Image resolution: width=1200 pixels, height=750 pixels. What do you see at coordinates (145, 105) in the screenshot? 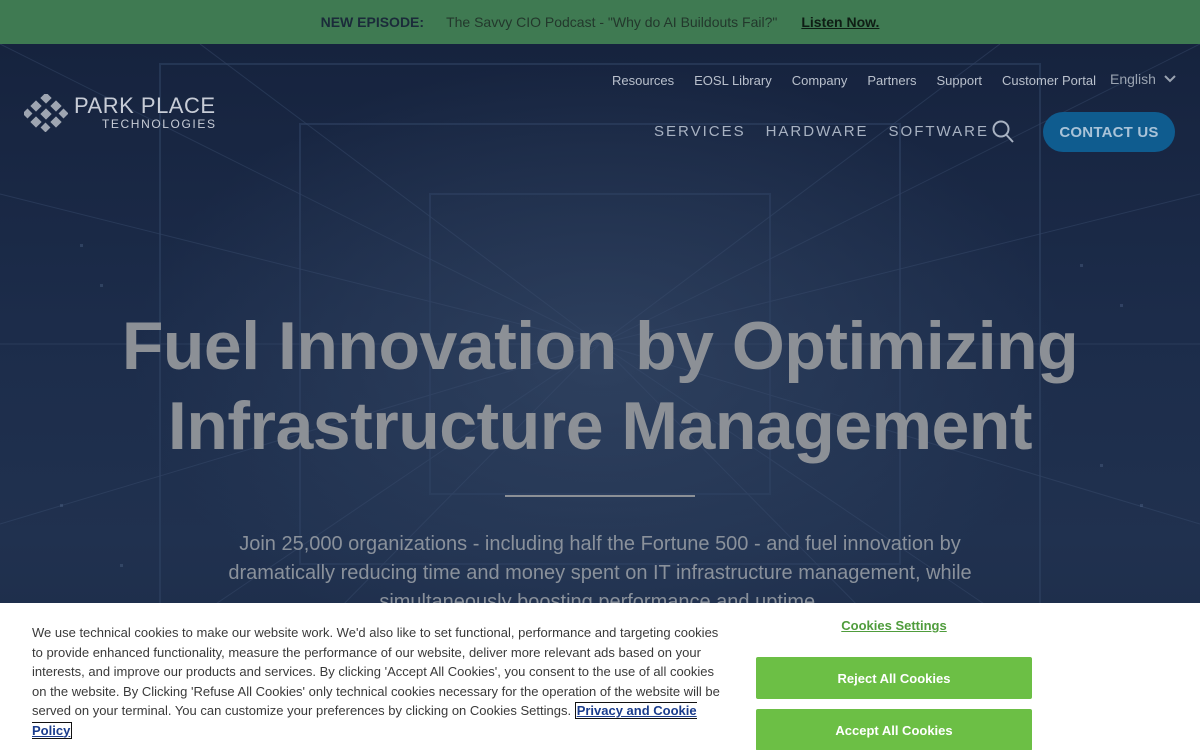
I see `logo-line1: PARK PLACE` at bounding box center [145, 105].